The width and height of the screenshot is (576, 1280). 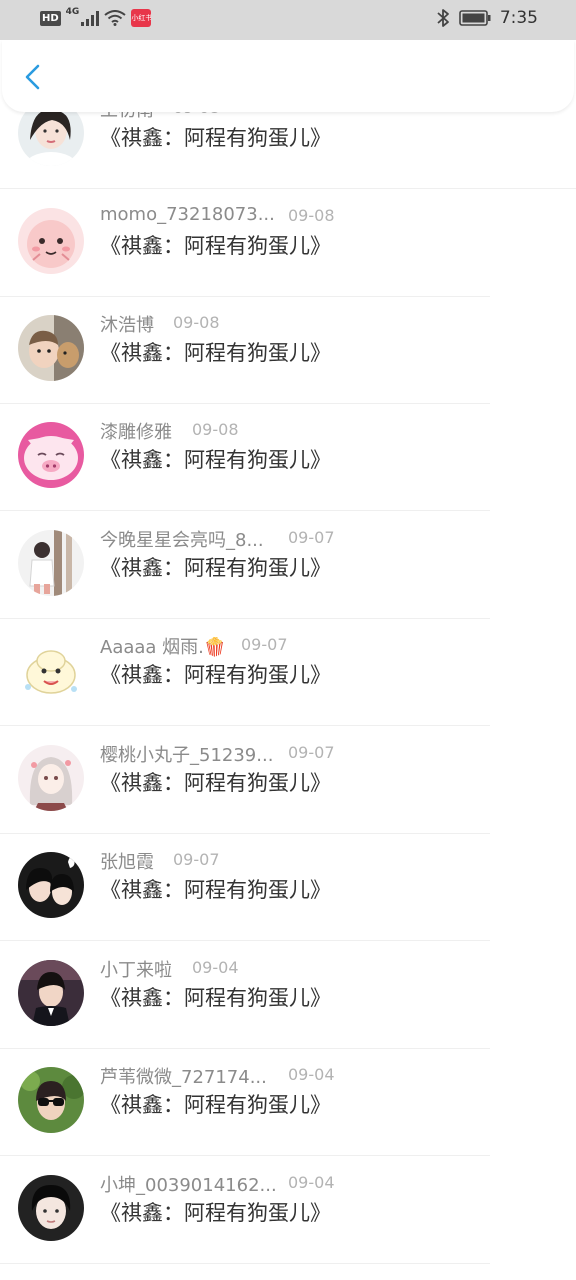 I want to click on username: 张旭霞, so click(x=127, y=861).